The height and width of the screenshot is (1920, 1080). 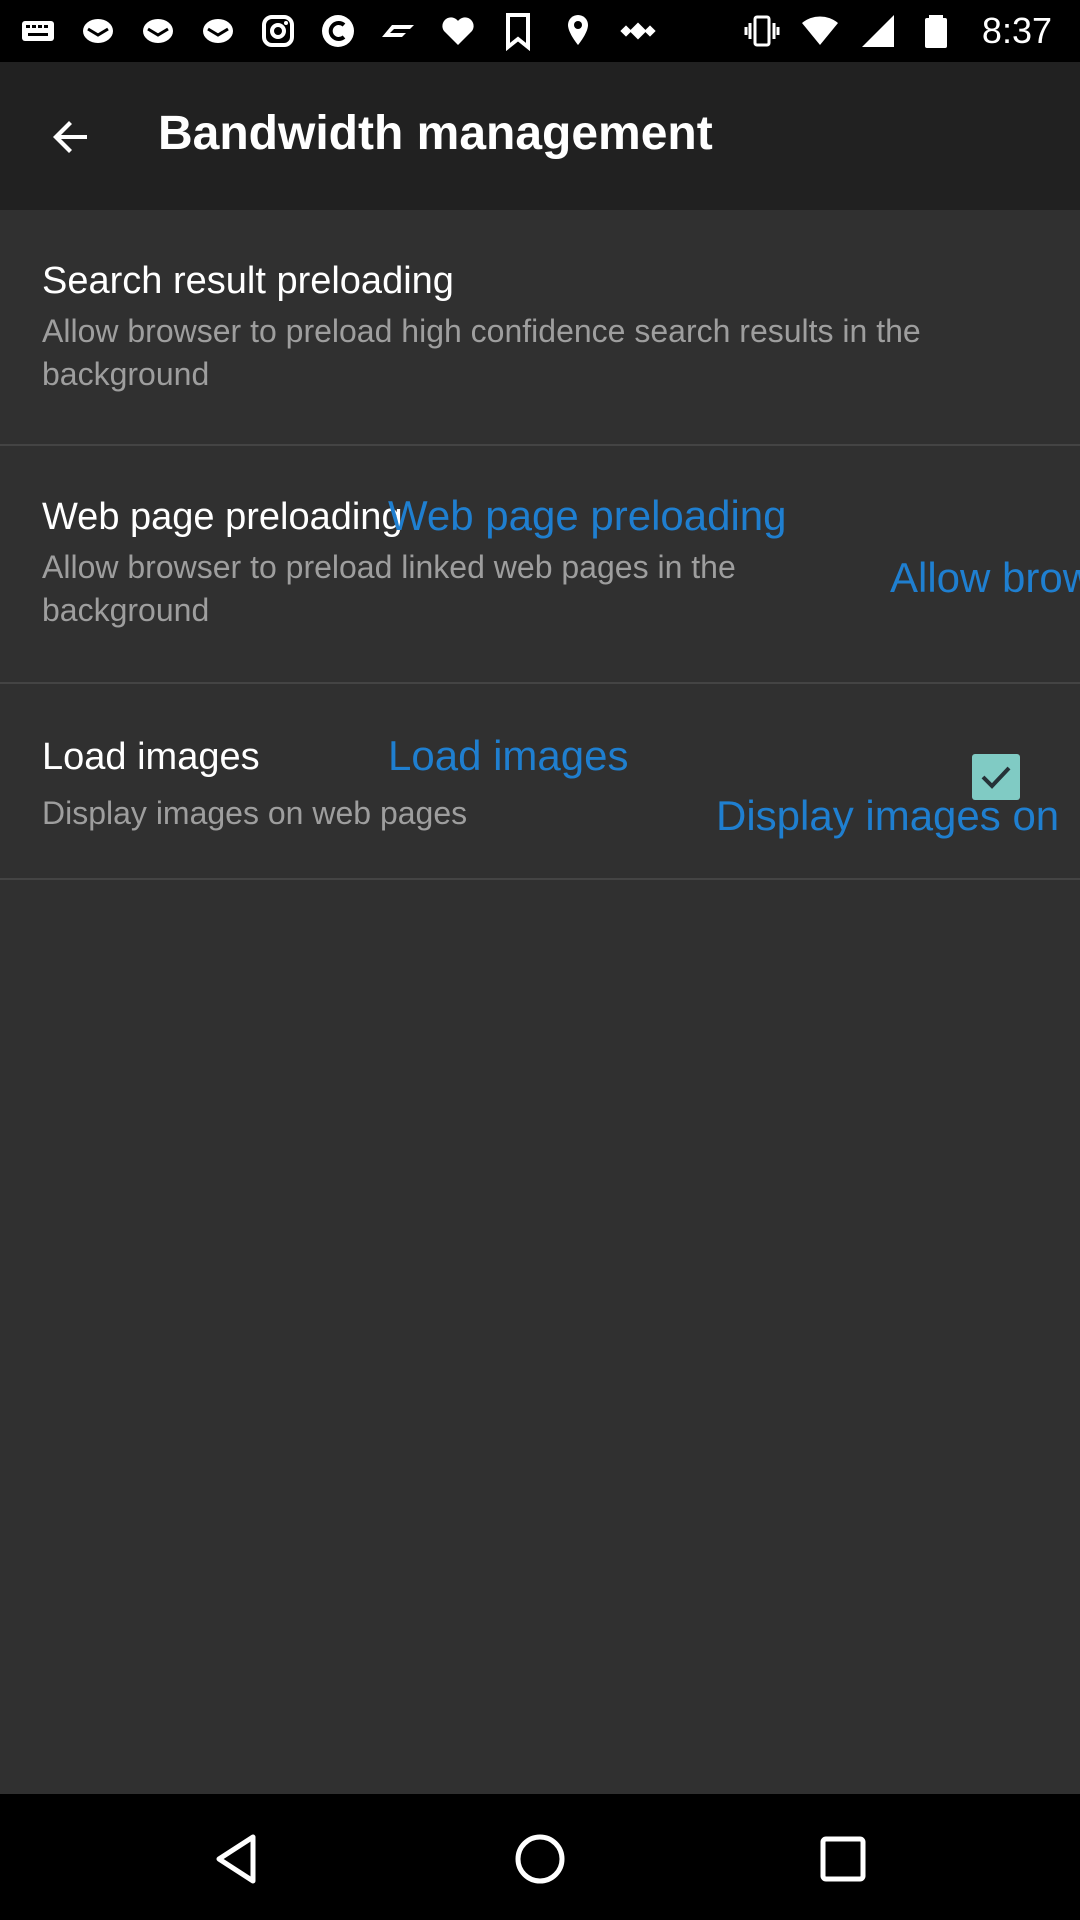 What do you see at coordinates (255, 813) in the screenshot?
I see `pref-summary: Display images on web pages` at bounding box center [255, 813].